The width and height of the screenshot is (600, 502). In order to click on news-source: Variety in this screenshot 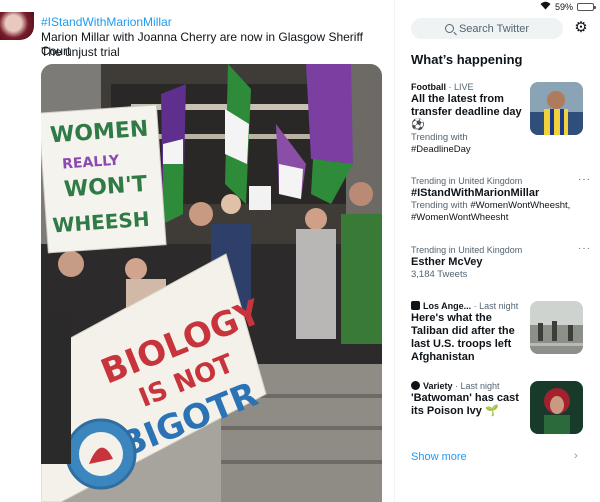, I will do `click(438, 386)`.